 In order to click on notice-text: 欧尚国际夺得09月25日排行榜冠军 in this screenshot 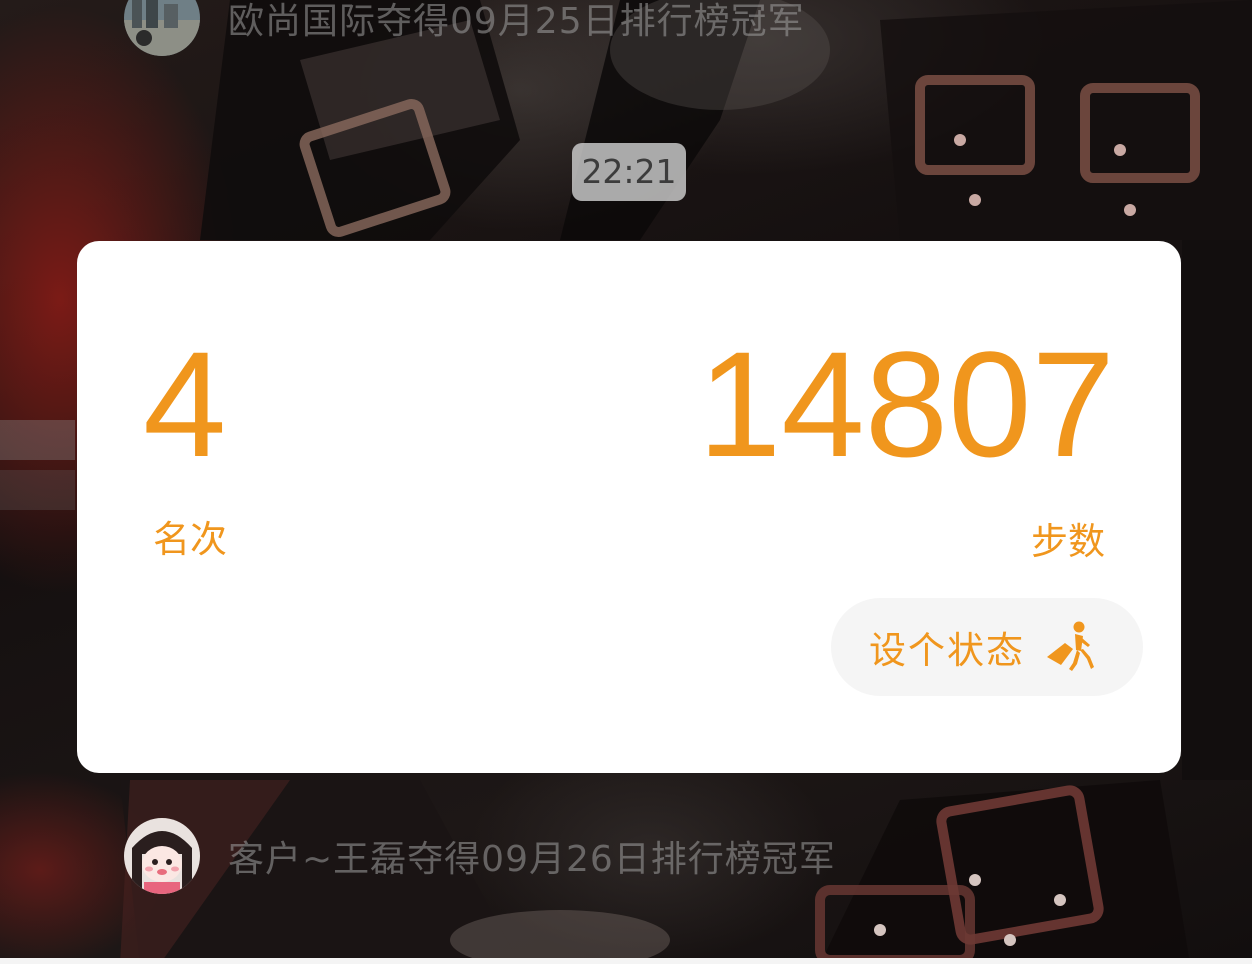, I will do `click(516, 21)`.